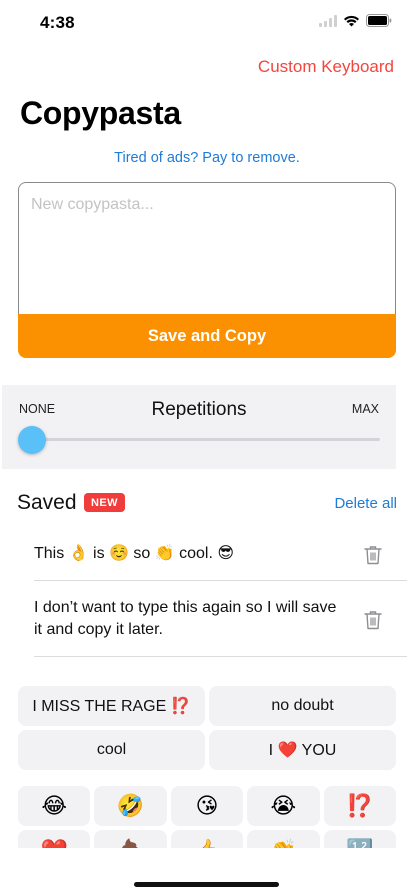  I want to click on new-badge: NEW, so click(104, 502).